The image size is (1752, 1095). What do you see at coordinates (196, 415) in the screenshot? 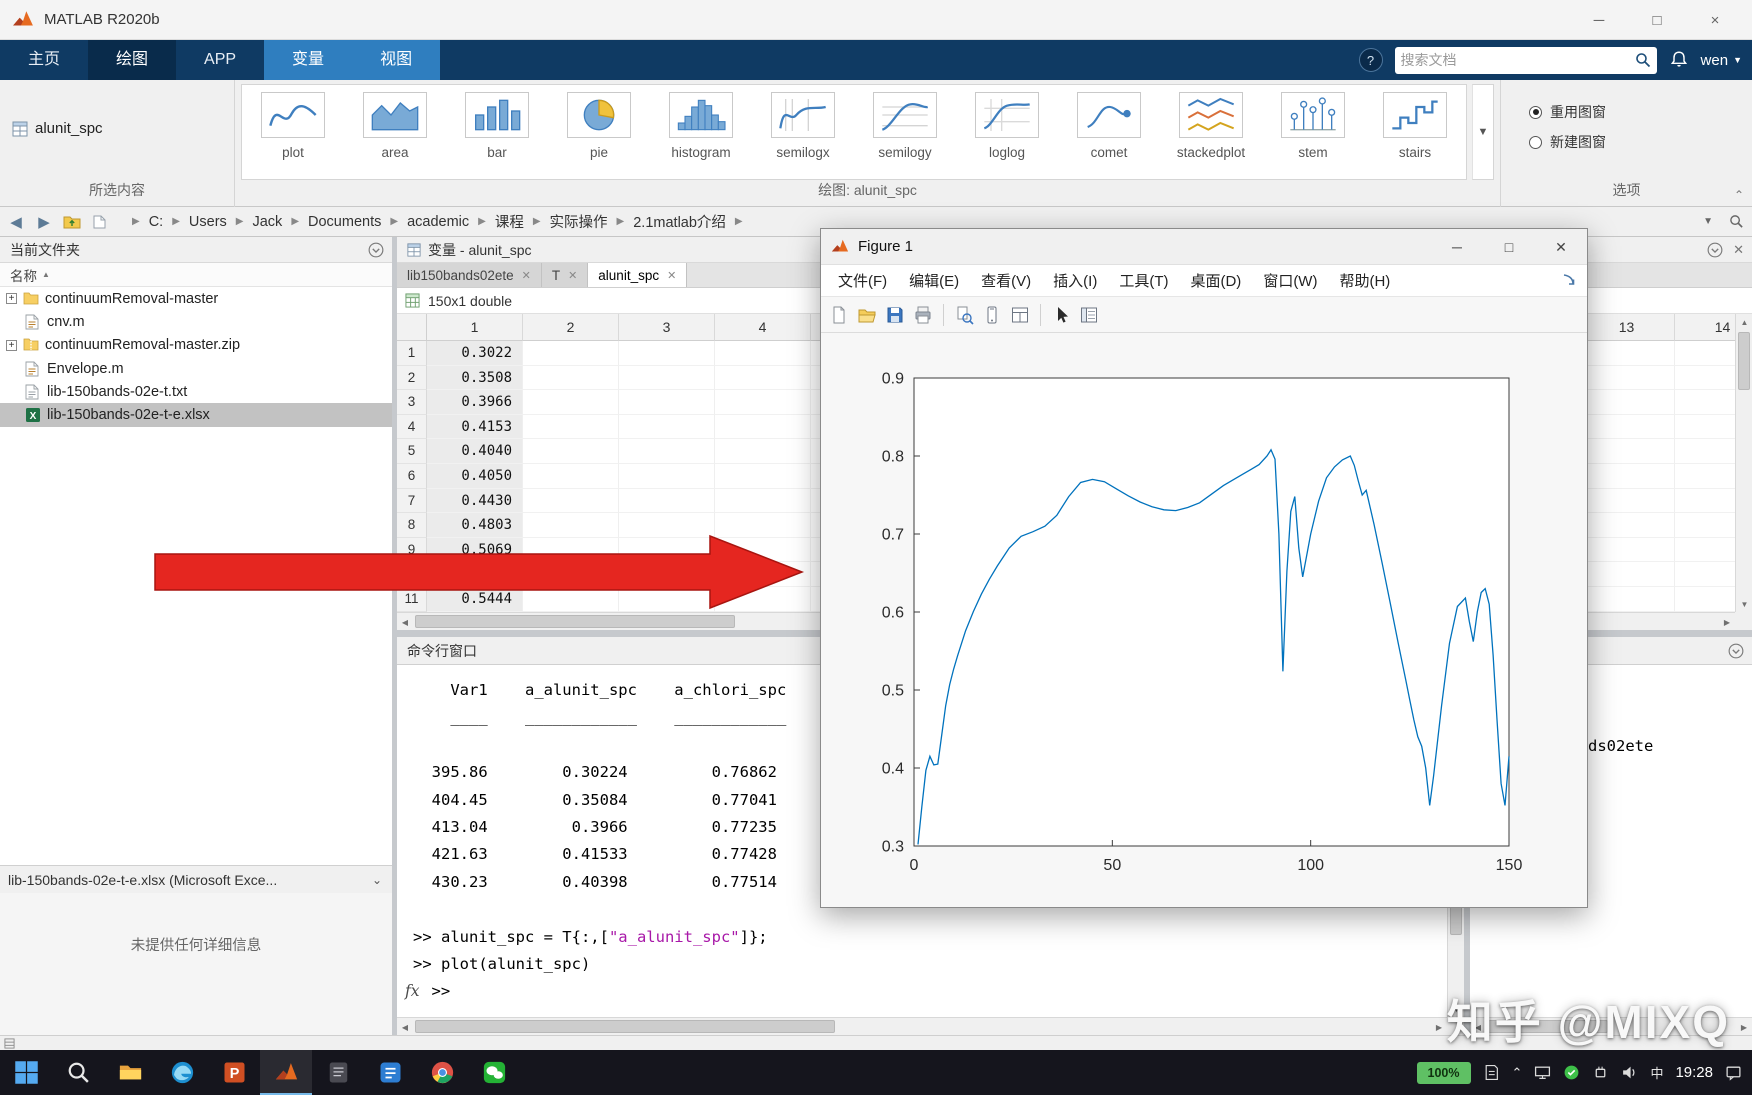
I see `file-row-lib-150bands-02e-t-e.xlsx: Xlib-150bands-02e-t-e.xlsx` at bounding box center [196, 415].